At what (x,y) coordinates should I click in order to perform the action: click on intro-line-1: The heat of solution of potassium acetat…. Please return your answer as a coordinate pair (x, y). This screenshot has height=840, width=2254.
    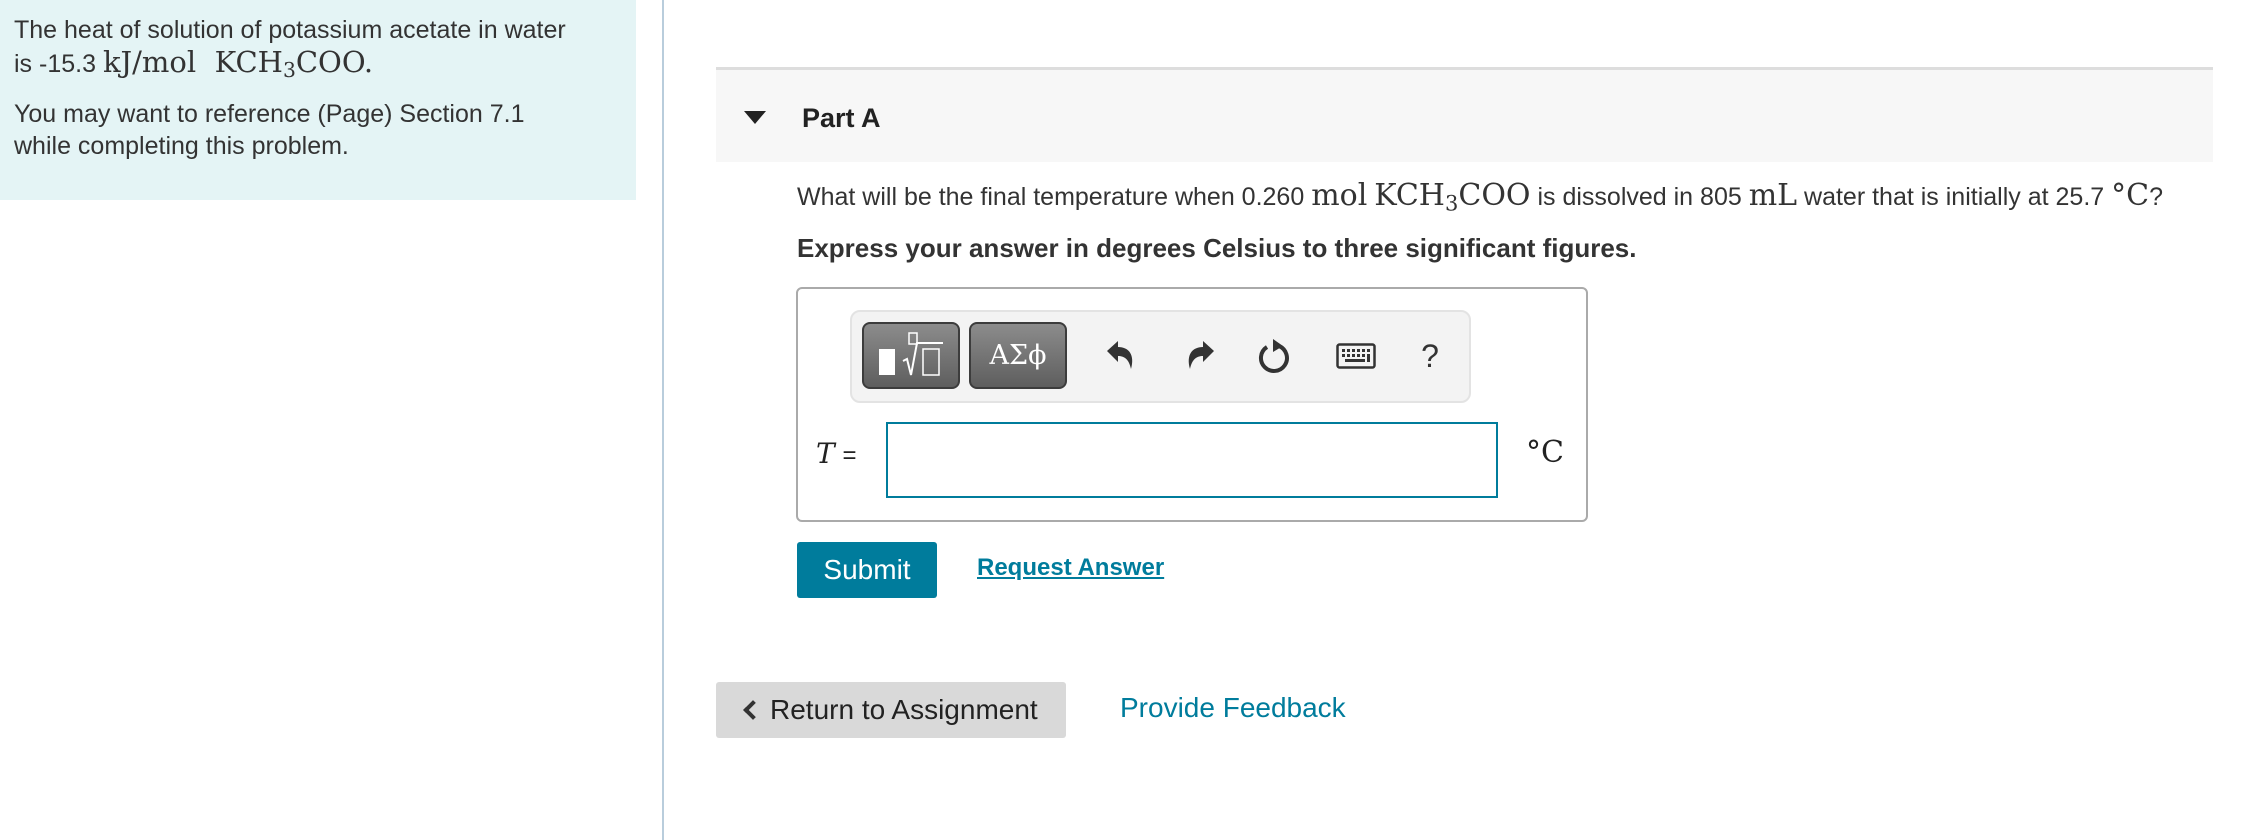
    Looking at the image, I should click on (290, 30).